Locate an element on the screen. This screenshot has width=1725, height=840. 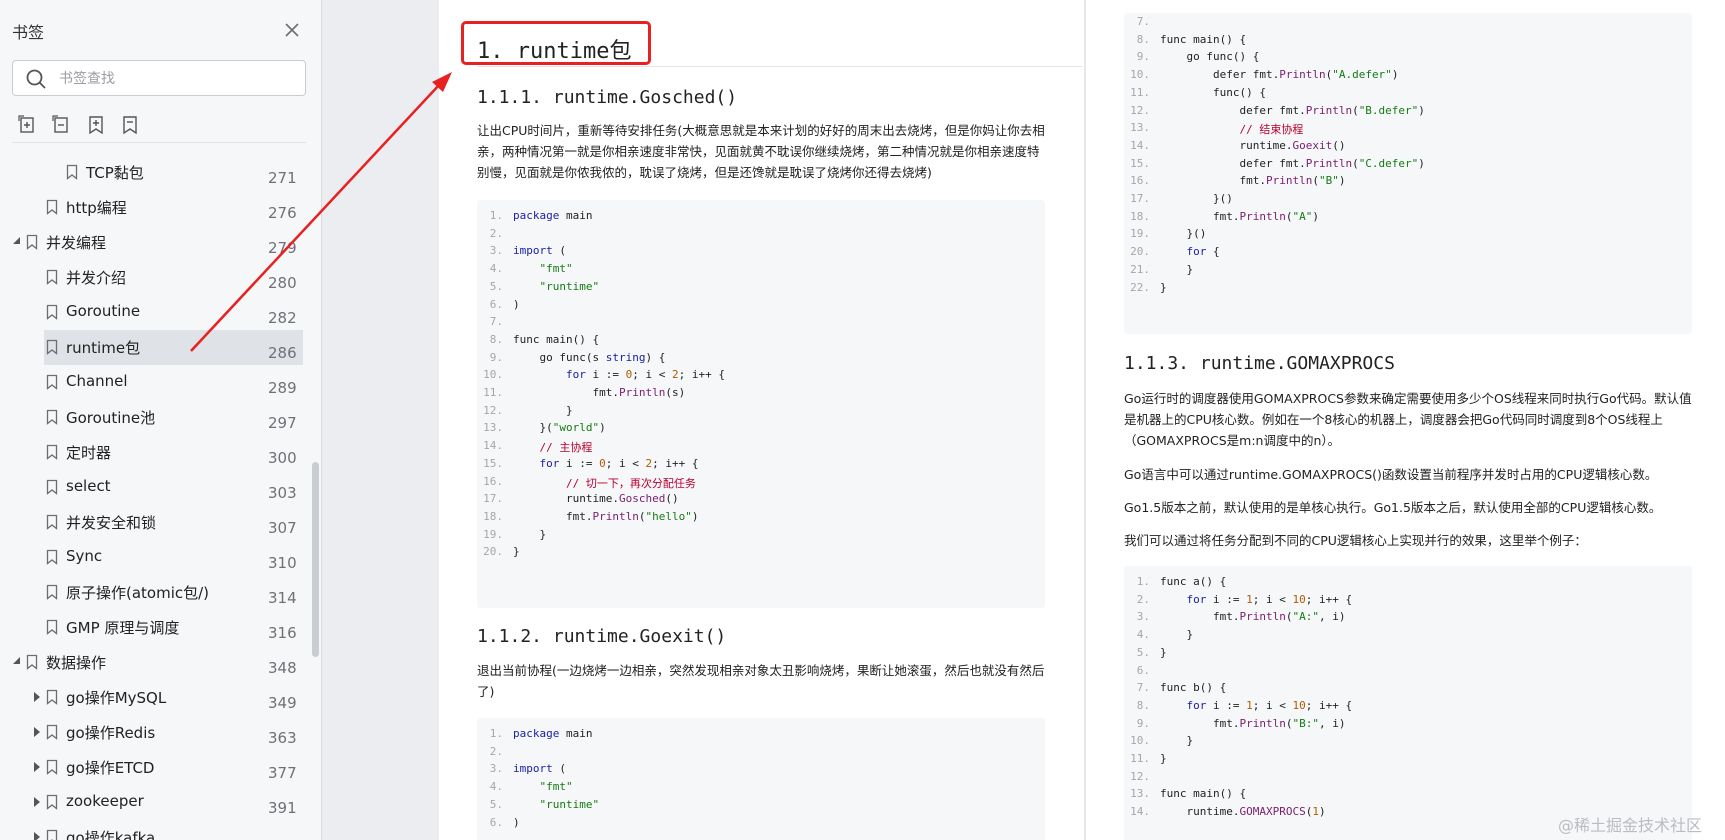
bookmark-search-field is located at coordinates (159, 78).